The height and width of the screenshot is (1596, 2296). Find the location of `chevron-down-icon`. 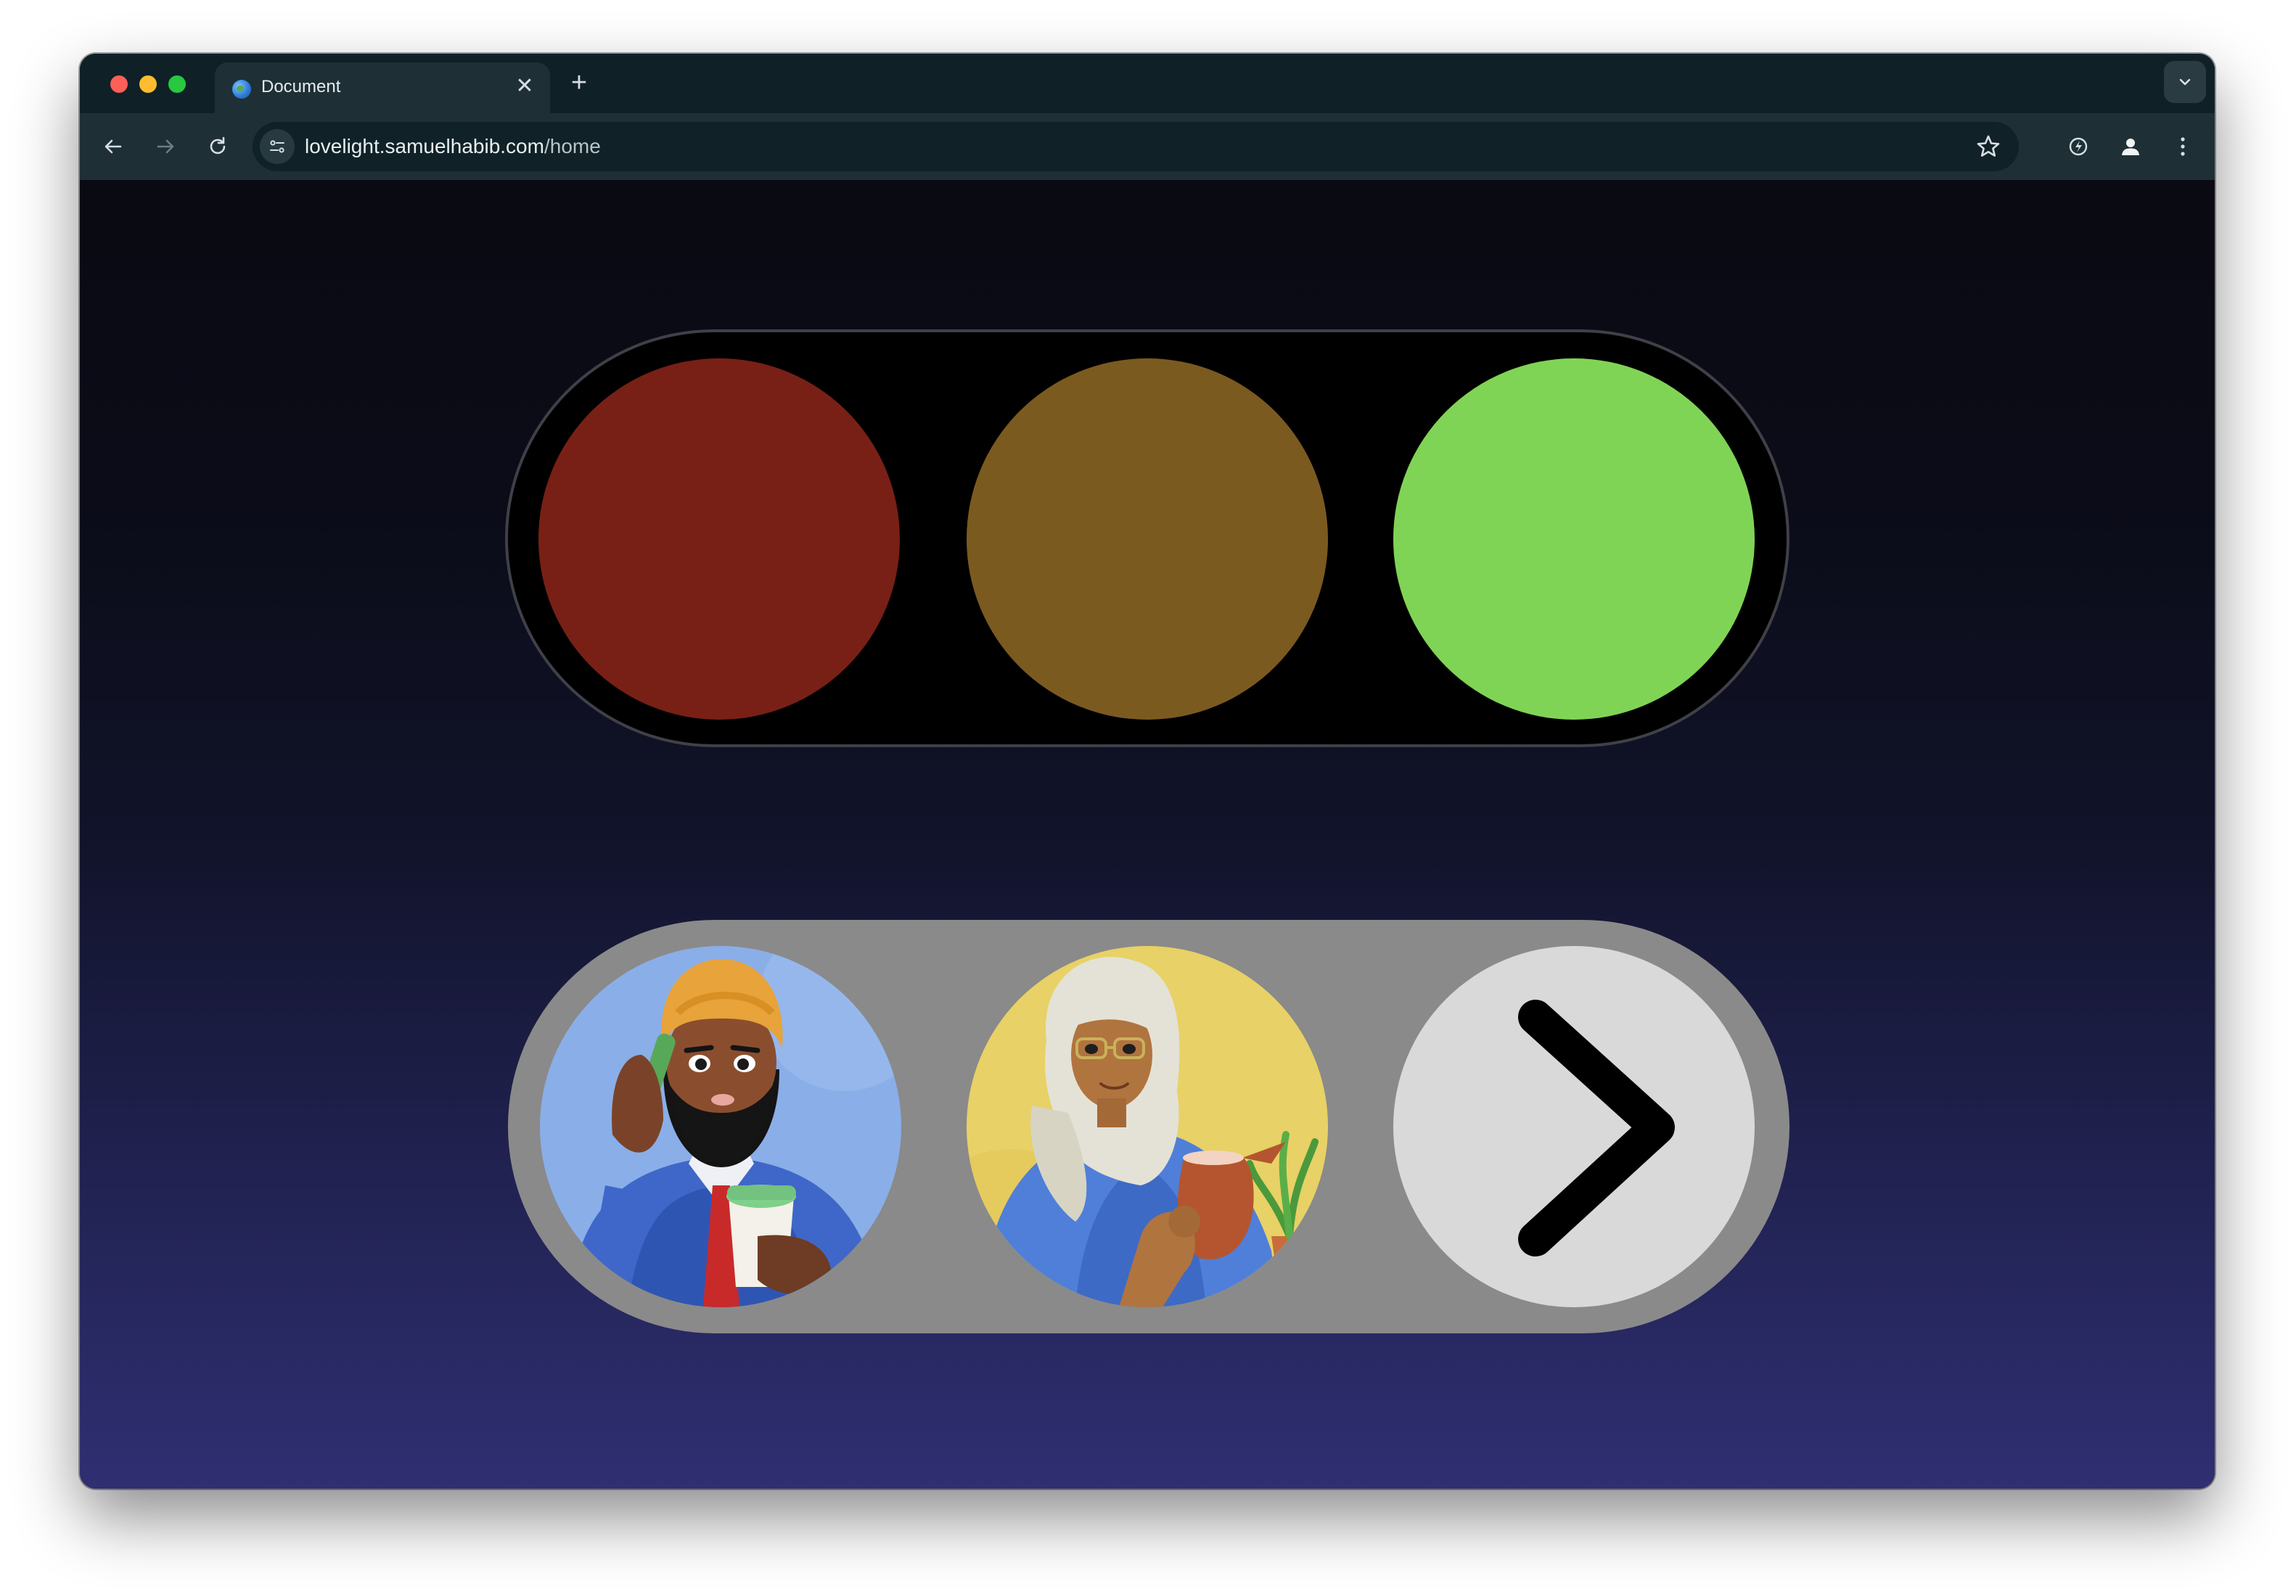

chevron-down-icon is located at coordinates (2185, 82).